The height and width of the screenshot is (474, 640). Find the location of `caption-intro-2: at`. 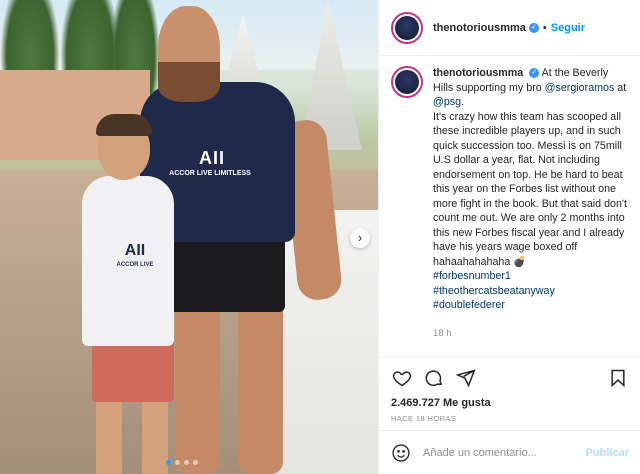

caption-intro-2: at is located at coordinates (620, 87).